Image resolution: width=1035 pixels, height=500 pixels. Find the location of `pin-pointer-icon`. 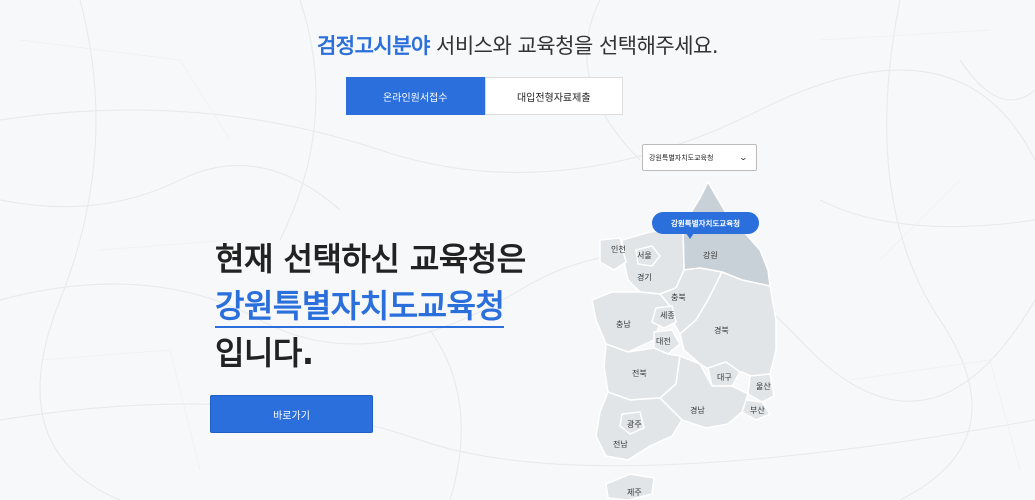

pin-pointer-icon is located at coordinates (690, 236).